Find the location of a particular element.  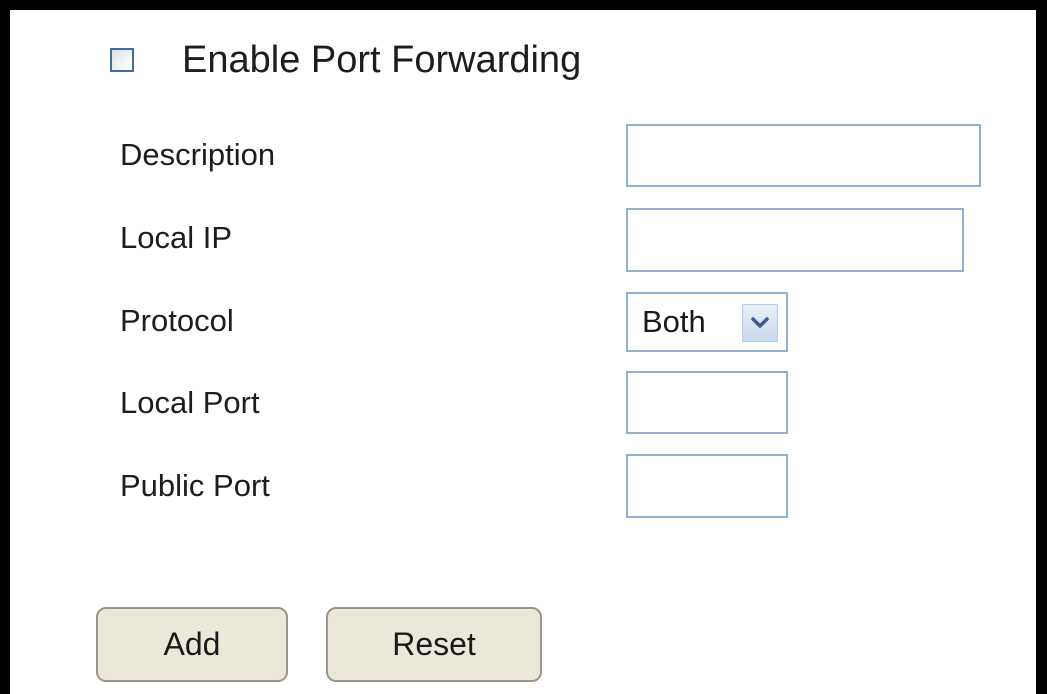

local-ip-label: Local IP is located at coordinates (176, 237).